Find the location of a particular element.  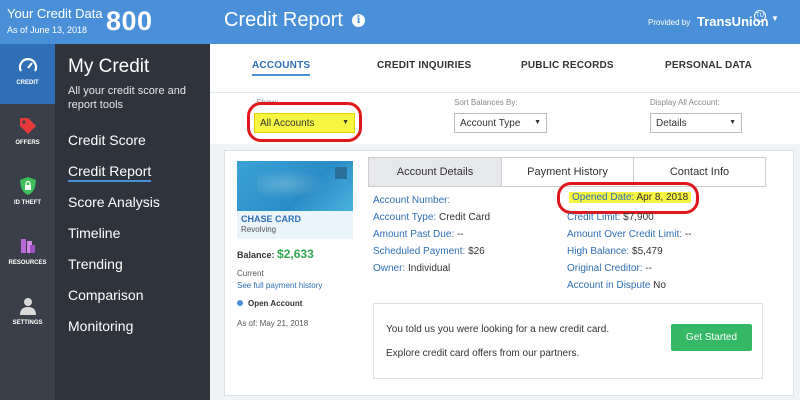

detail-amount-past-due: Amount Past Due: -- is located at coordinates (418, 234).